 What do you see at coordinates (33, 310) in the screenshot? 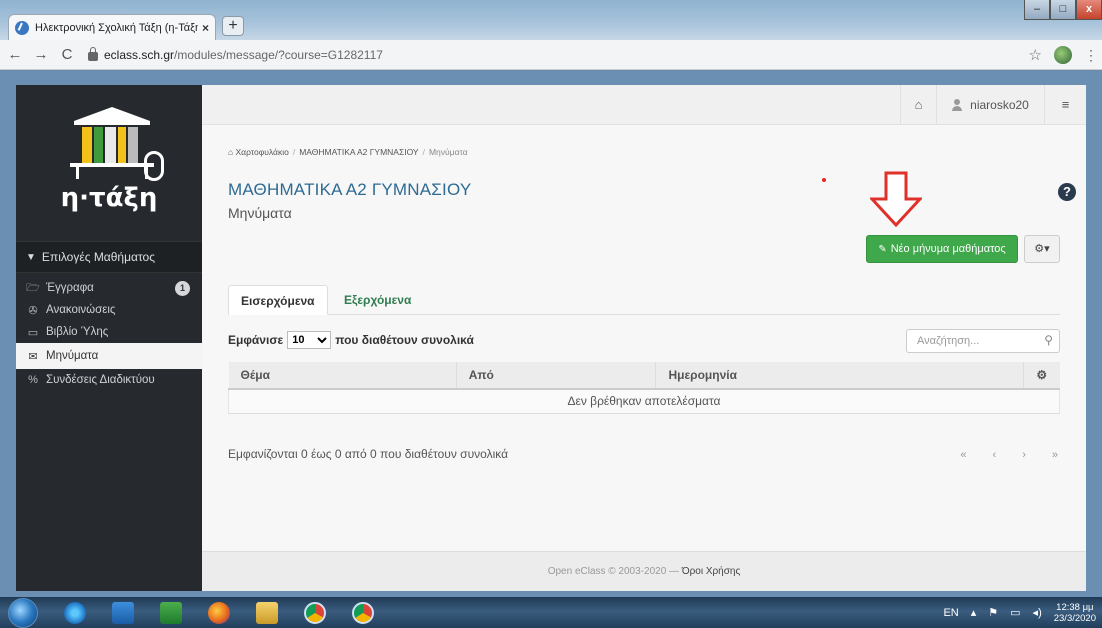
I see `megaphone-icon: ✇` at bounding box center [33, 310].